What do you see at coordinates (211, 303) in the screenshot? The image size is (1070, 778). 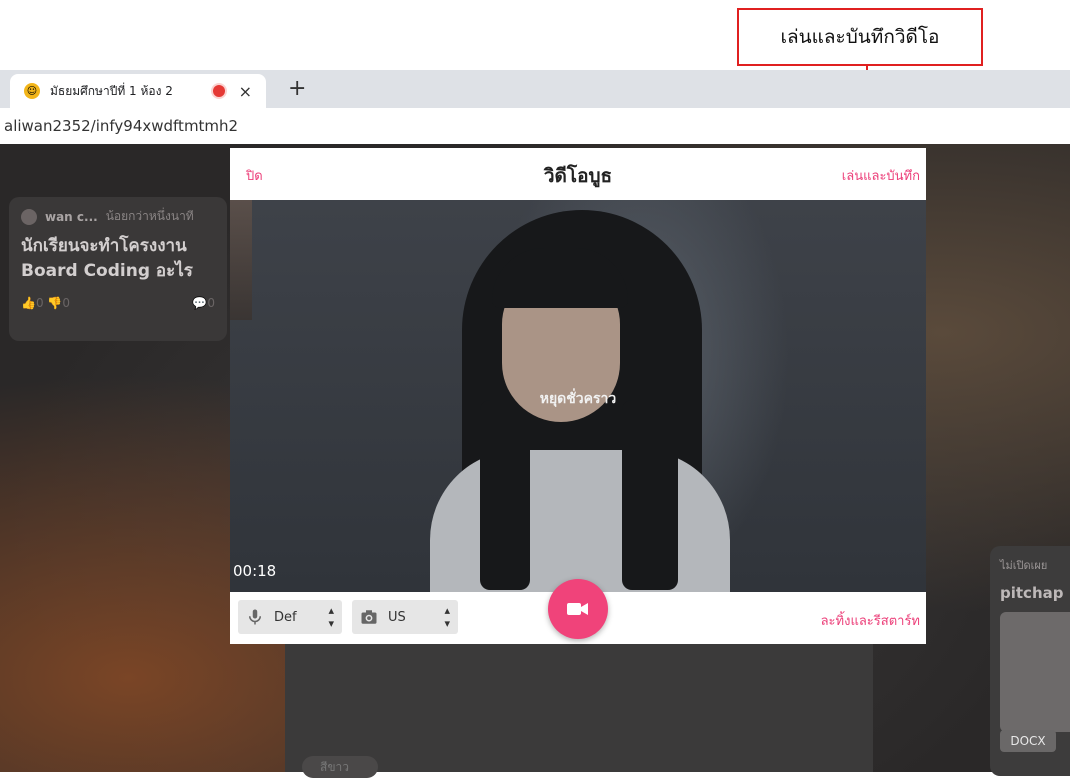 I see `comment-count: 0` at bounding box center [211, 303].